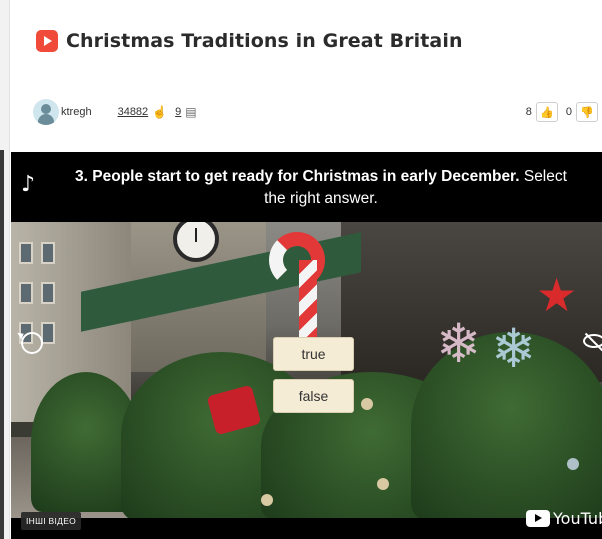  Describe the element at coordinates (568, 112) in the screenshot. I see `dislikes-count: 0` at that location.